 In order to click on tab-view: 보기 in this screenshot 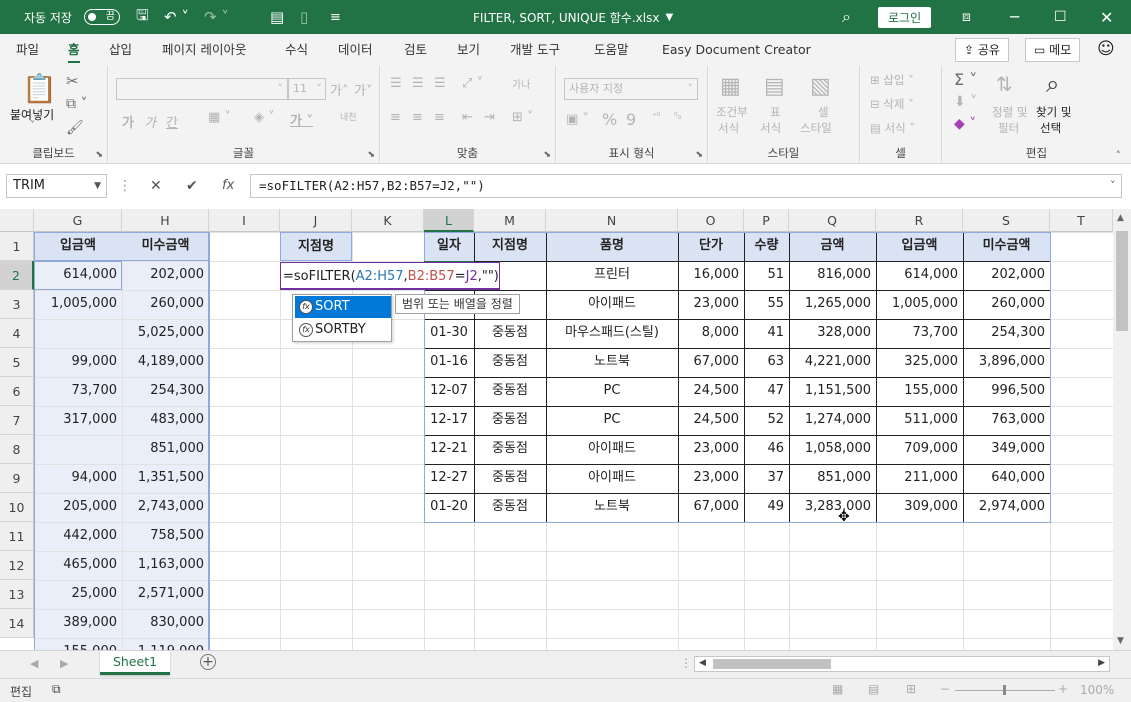, I will do `click(468, 50)`.